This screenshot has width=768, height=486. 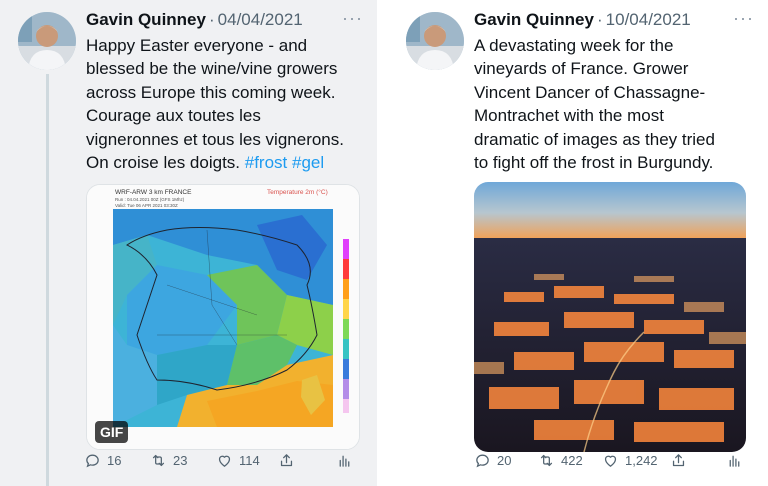 What do you see at coordinates (153, 192) in the screenshot?
I see `map-title: WRF-ARW 3 km FRANCE` at bounding box center [153, 192].